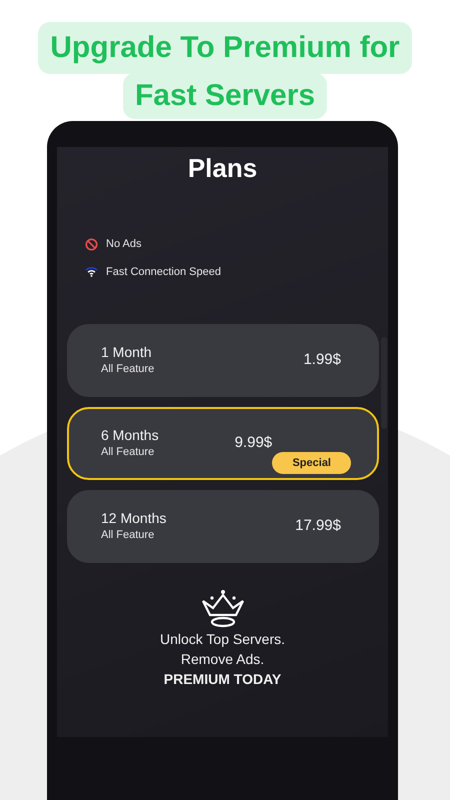  Describe the element at coordinates (322, 360) in the screenshot. I see `plan-price: 1.99$` at that location.